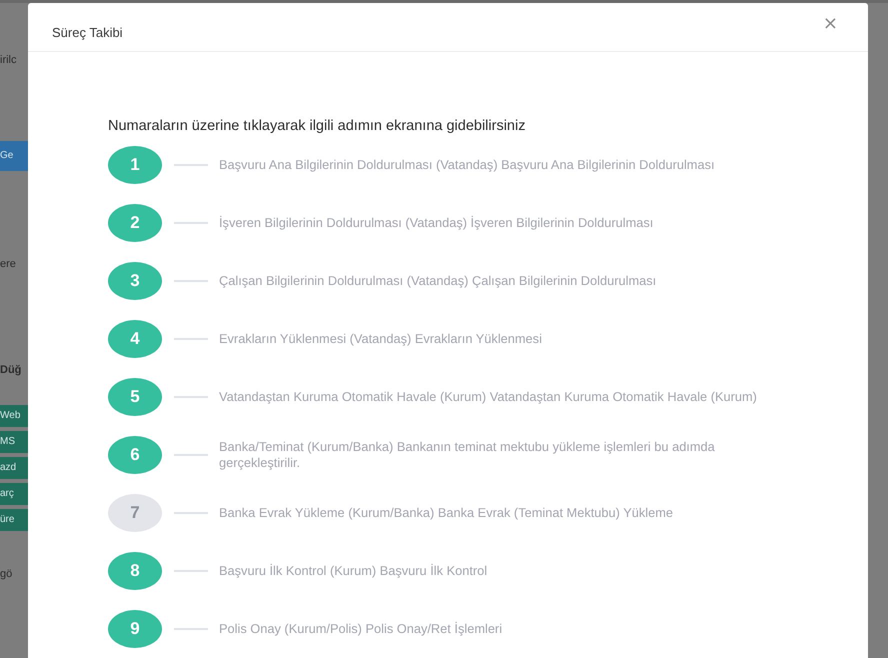  What do you see at coordinates (353, 571) in the screenshot?
I see `step-description: Başvuru İlk Kontrol (Kurum) Başvuru İlk Kontrol` at bounding box center [353, 571].